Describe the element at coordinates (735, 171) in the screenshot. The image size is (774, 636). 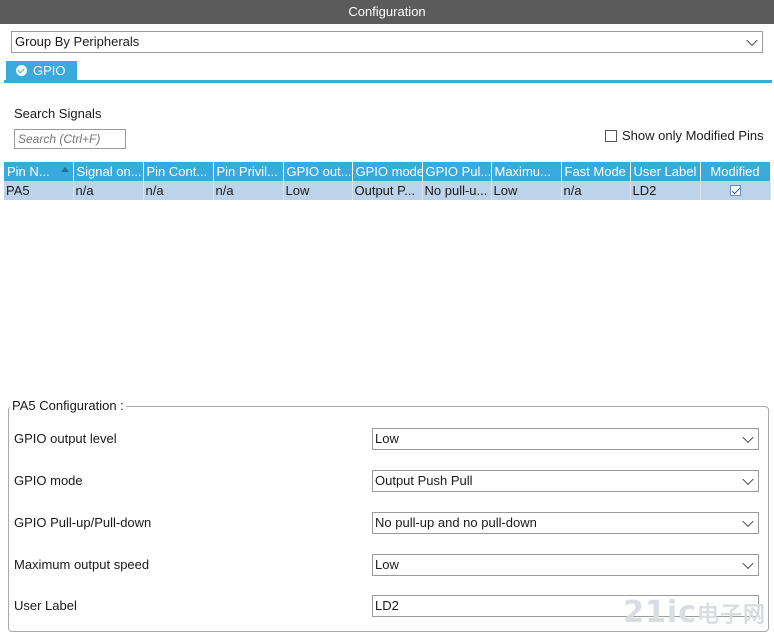
I see `col-header-modified: Modified` at that location.